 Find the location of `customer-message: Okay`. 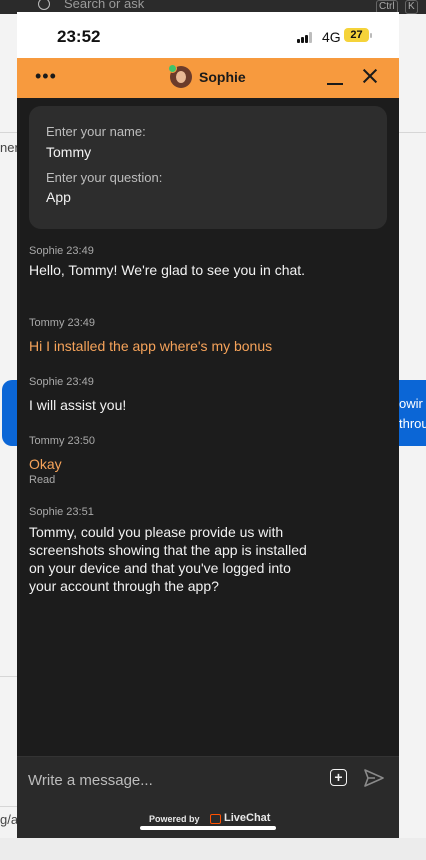

customer-message: Okay is located at coordinates (45, 464).